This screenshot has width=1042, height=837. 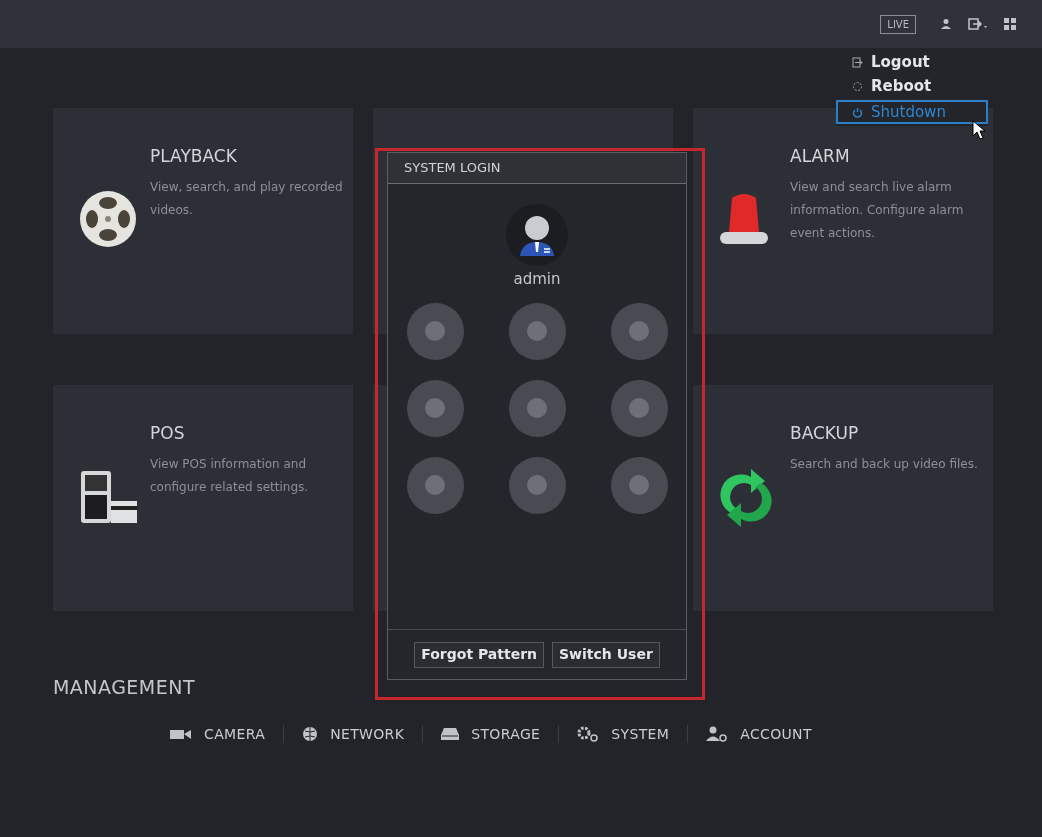 I want to click on user-avatar-icon, so click(x=537, y=235).